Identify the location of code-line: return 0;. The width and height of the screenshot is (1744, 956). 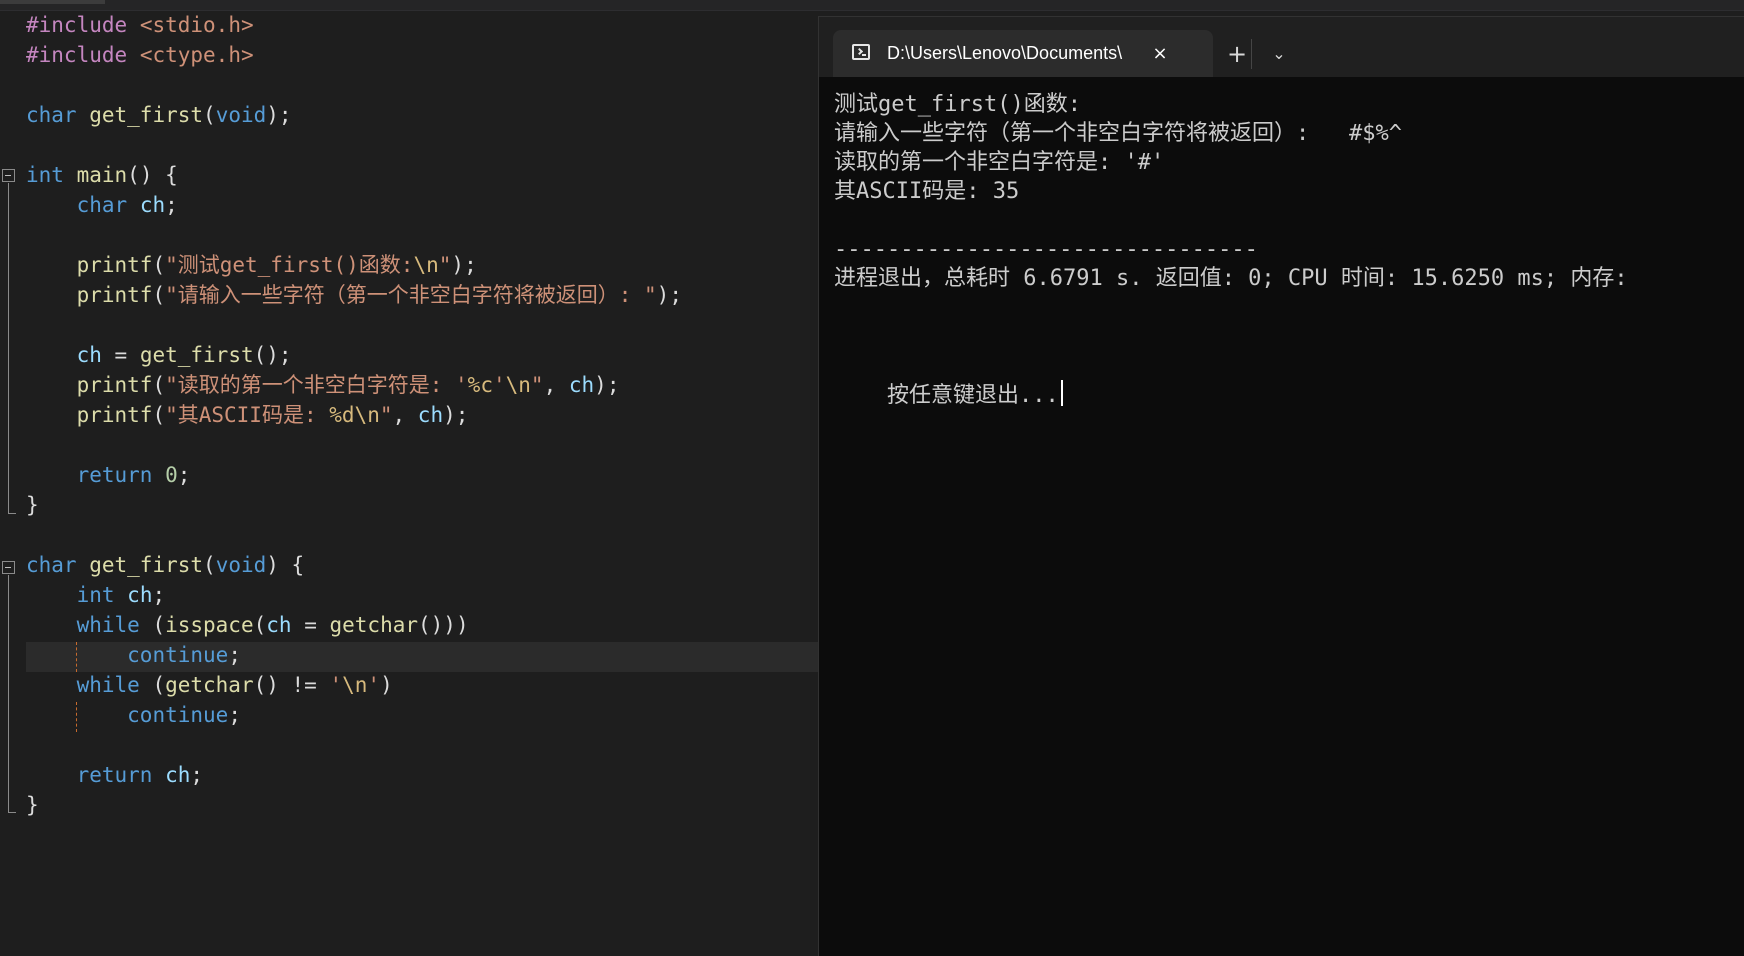
(108, 475).